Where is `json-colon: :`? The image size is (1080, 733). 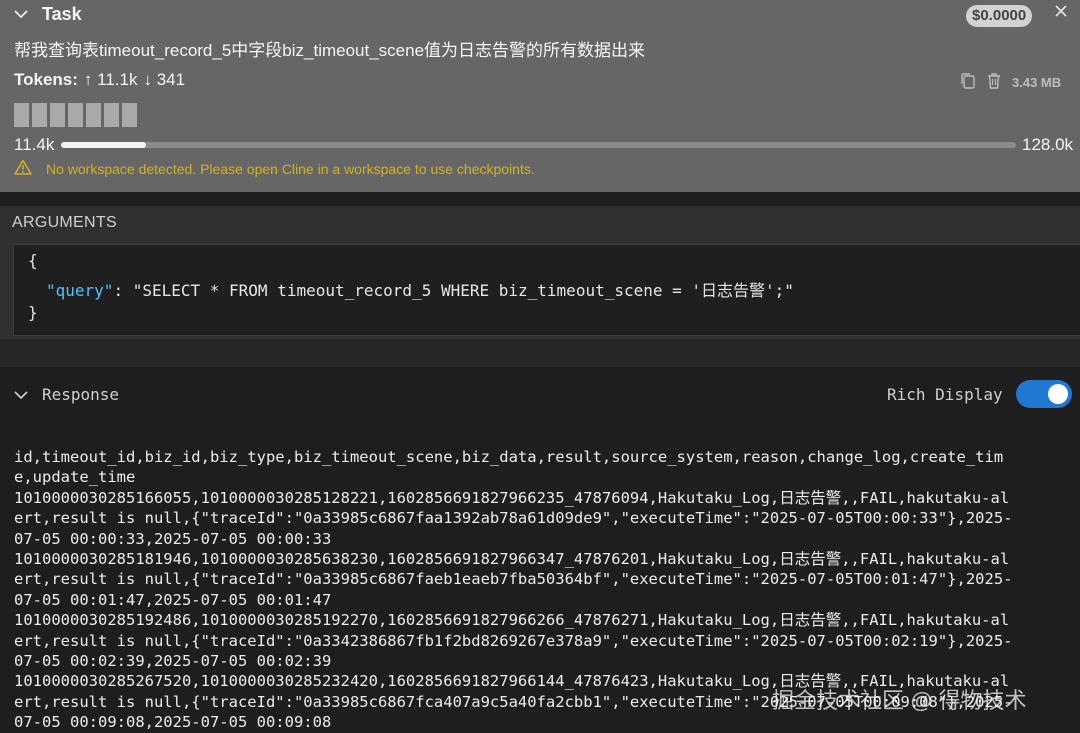 json-colon: : is located at coordinates (123, 290).